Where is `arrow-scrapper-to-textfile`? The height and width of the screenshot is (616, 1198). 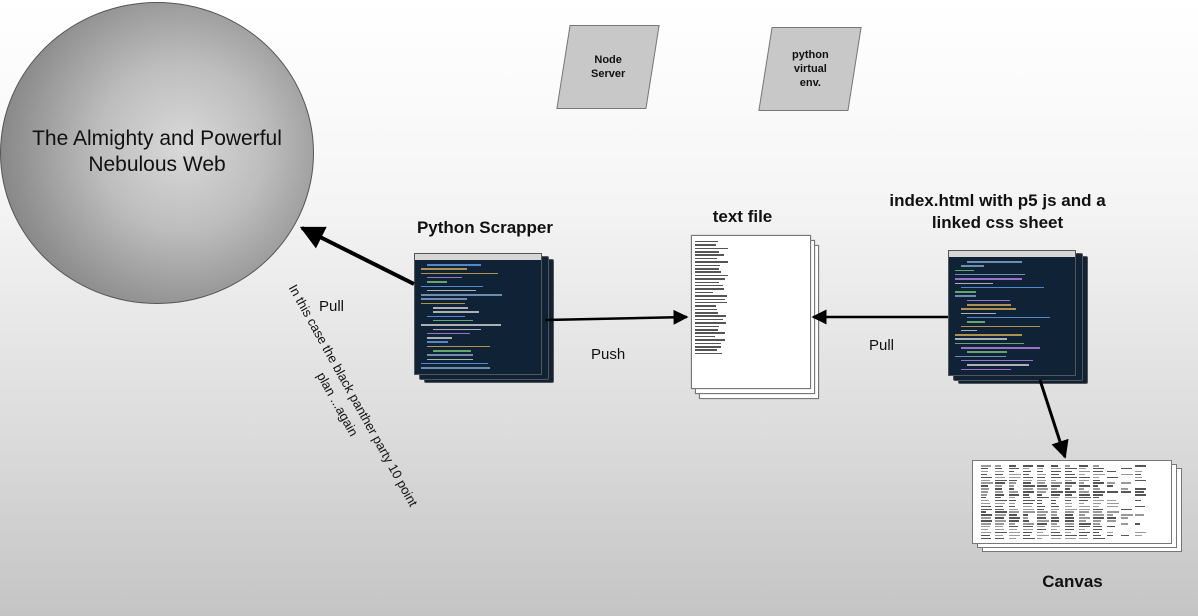
arrow-scrapper-to-textfile is located at coordinates (616, 317).